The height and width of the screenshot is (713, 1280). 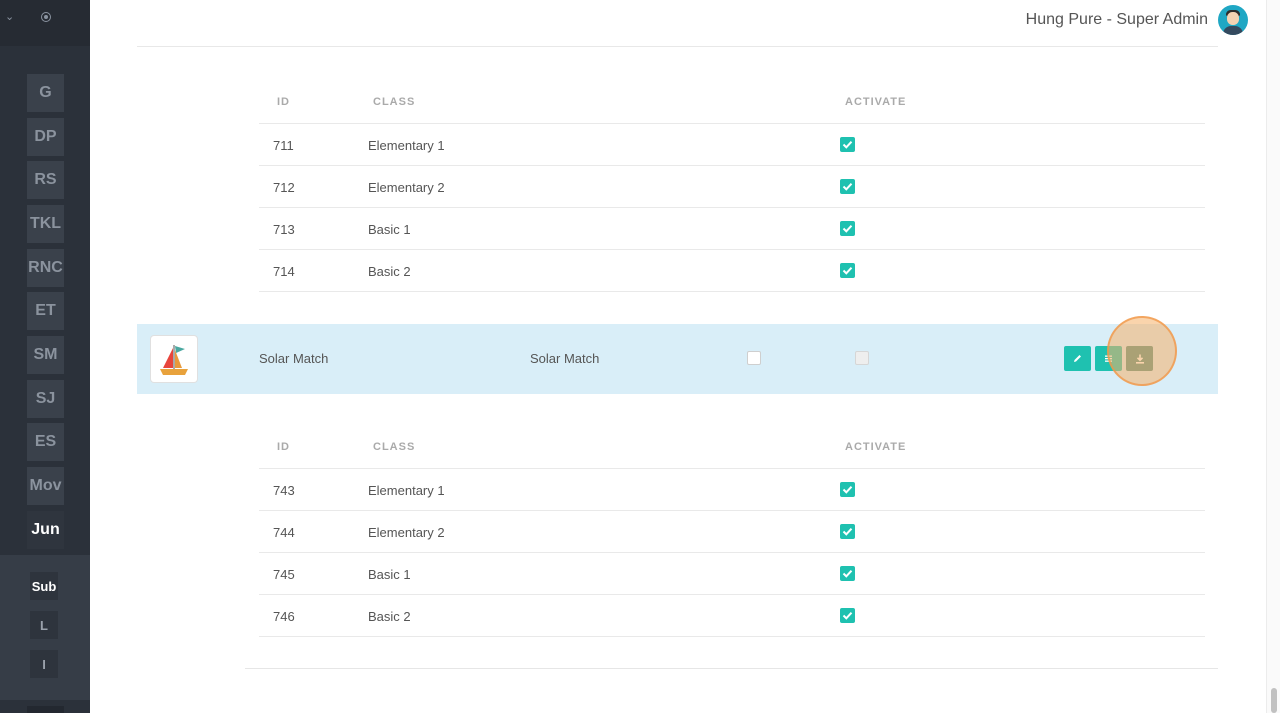 What do you see at coordinates (284, 616) in the screenshot?
I see `row-id: 746` at bounding box center [284, 616].